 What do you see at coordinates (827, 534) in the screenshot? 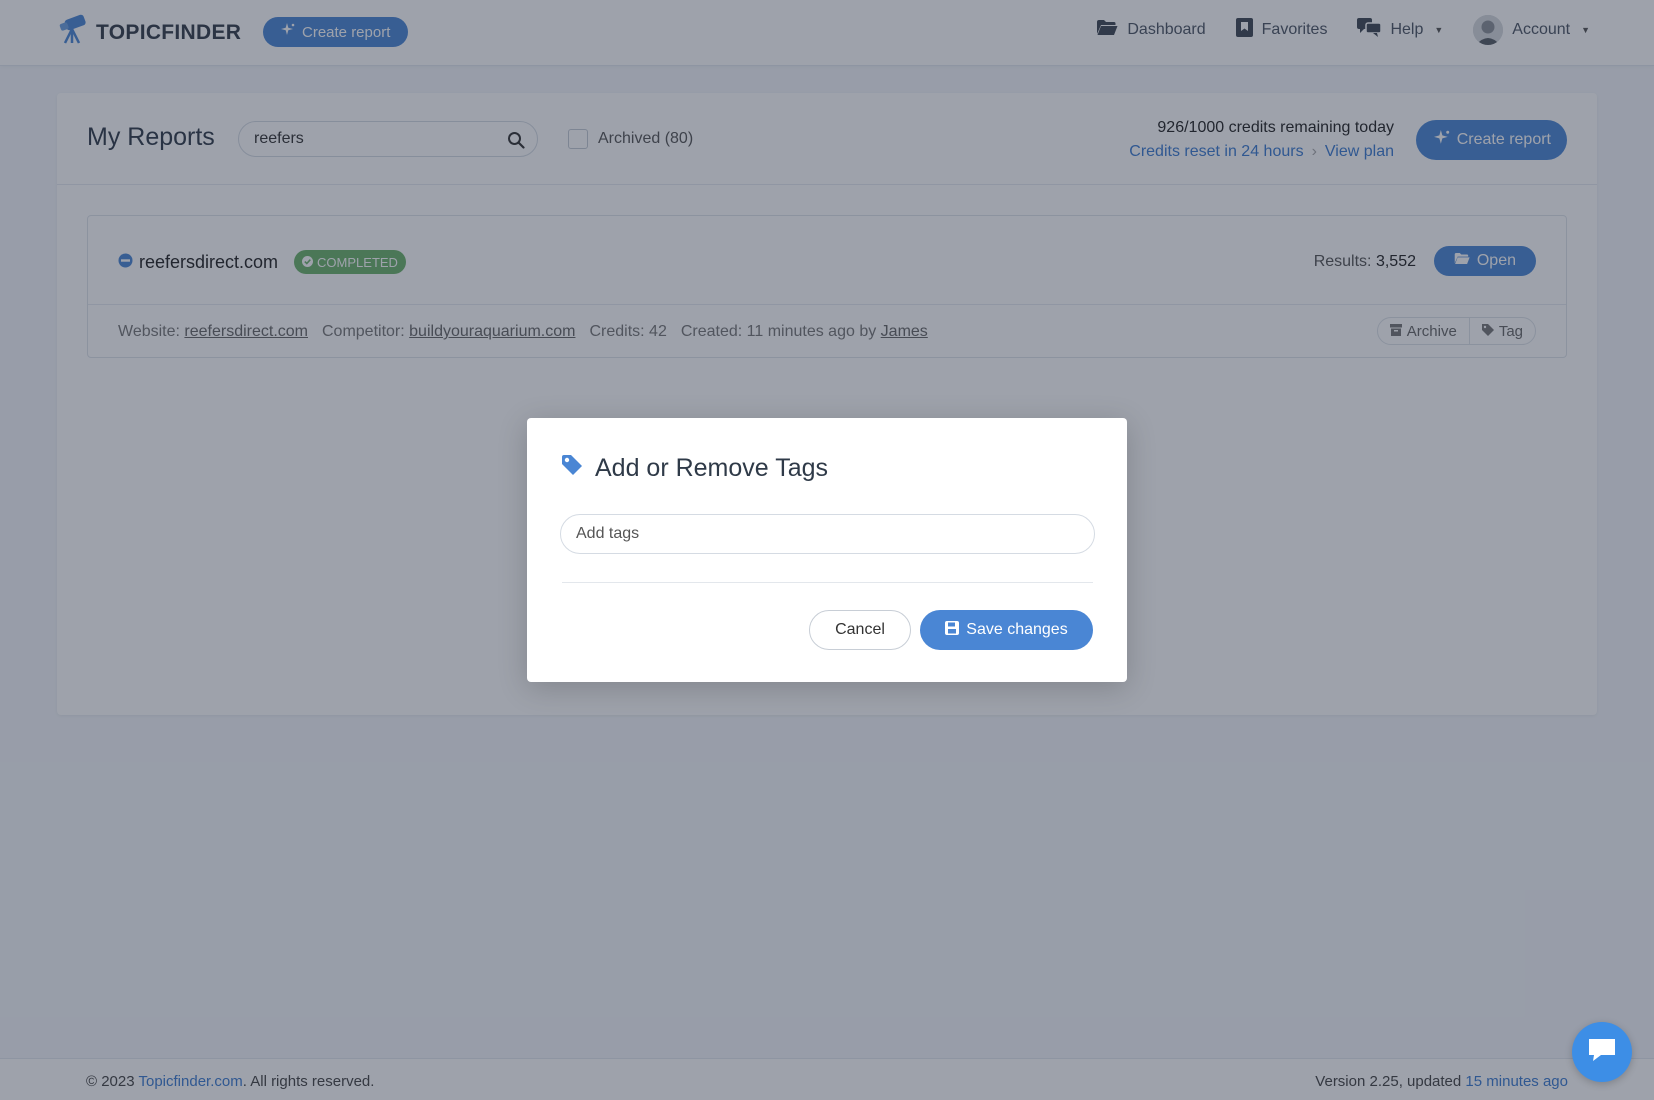
I see `tags-input` at bounding box center [827, 534].